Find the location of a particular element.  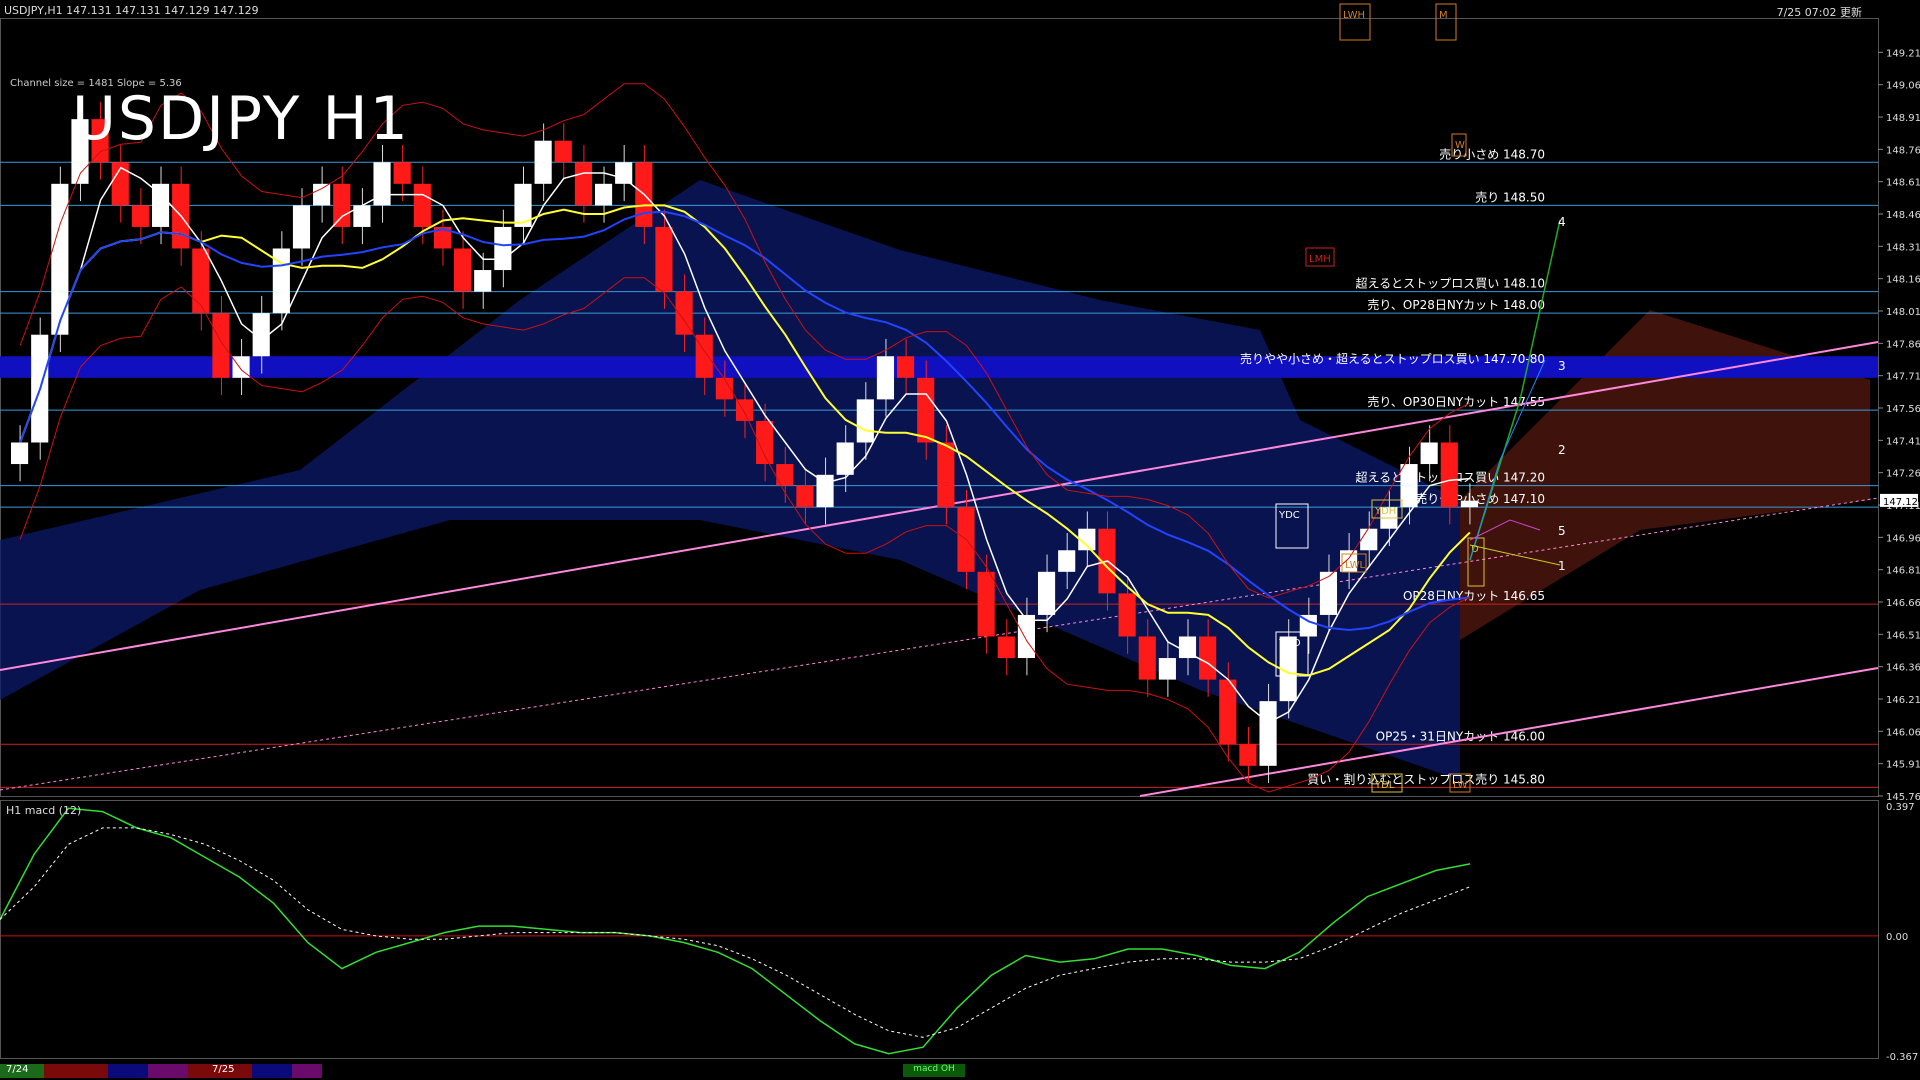

level-label-8: OP28日NYカット 146.65 is located at coordinates (1474, 596).